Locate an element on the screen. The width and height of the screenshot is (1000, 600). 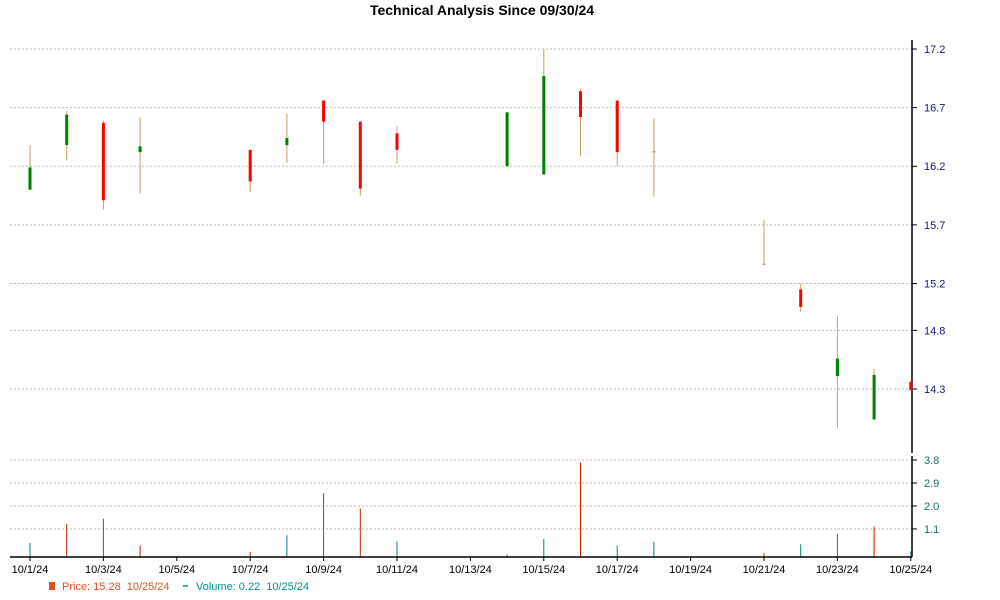
x-tick-label: 10/21/24 is located at coordinates (764, 570).